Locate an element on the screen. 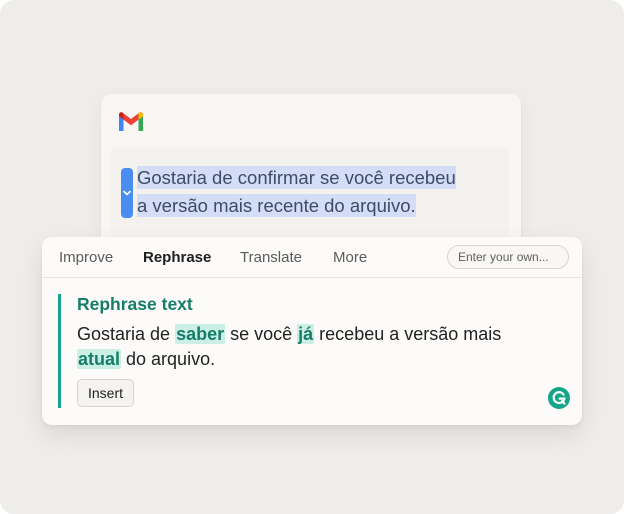  chevron-down-icon is located at coordinates (127, 193).